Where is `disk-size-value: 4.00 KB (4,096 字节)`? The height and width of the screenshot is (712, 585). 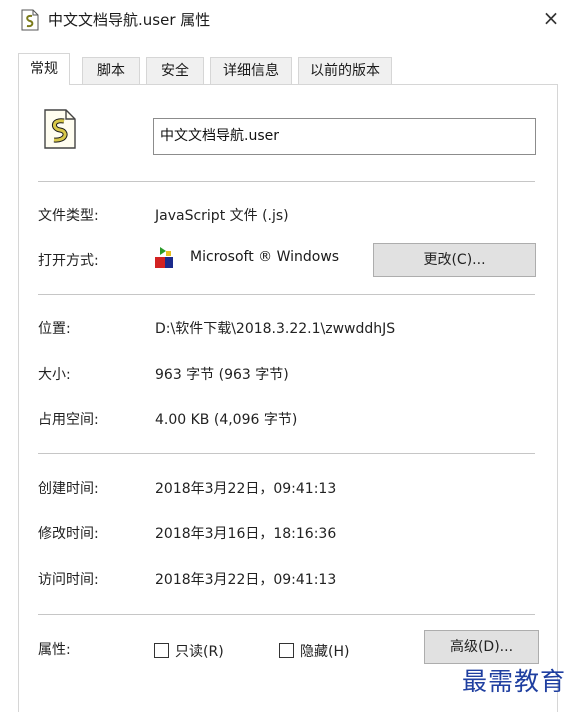
disk-size-value: 4.00 KB (4,096 字节) is located at coordinates (226, 420).